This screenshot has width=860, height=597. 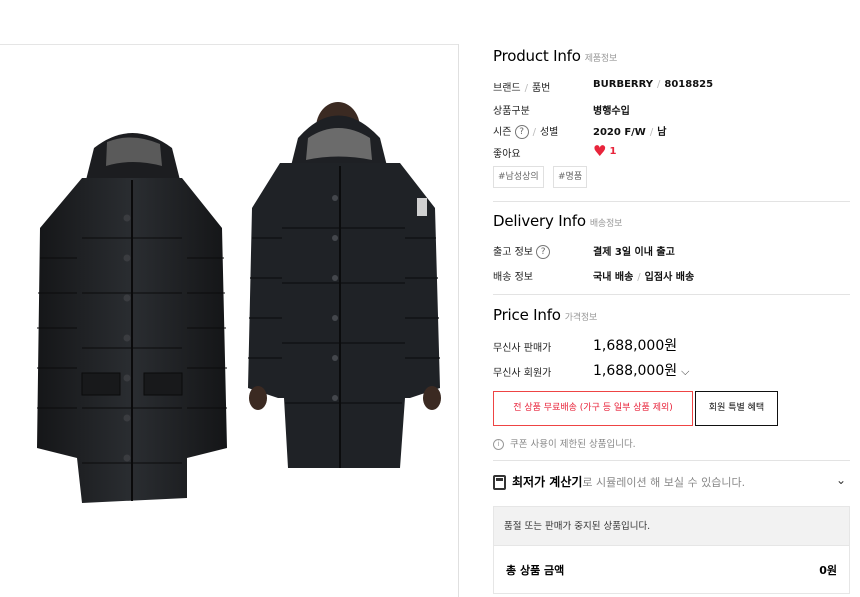 I want to click on gender-label: 성별, so click(x=549, y=132).